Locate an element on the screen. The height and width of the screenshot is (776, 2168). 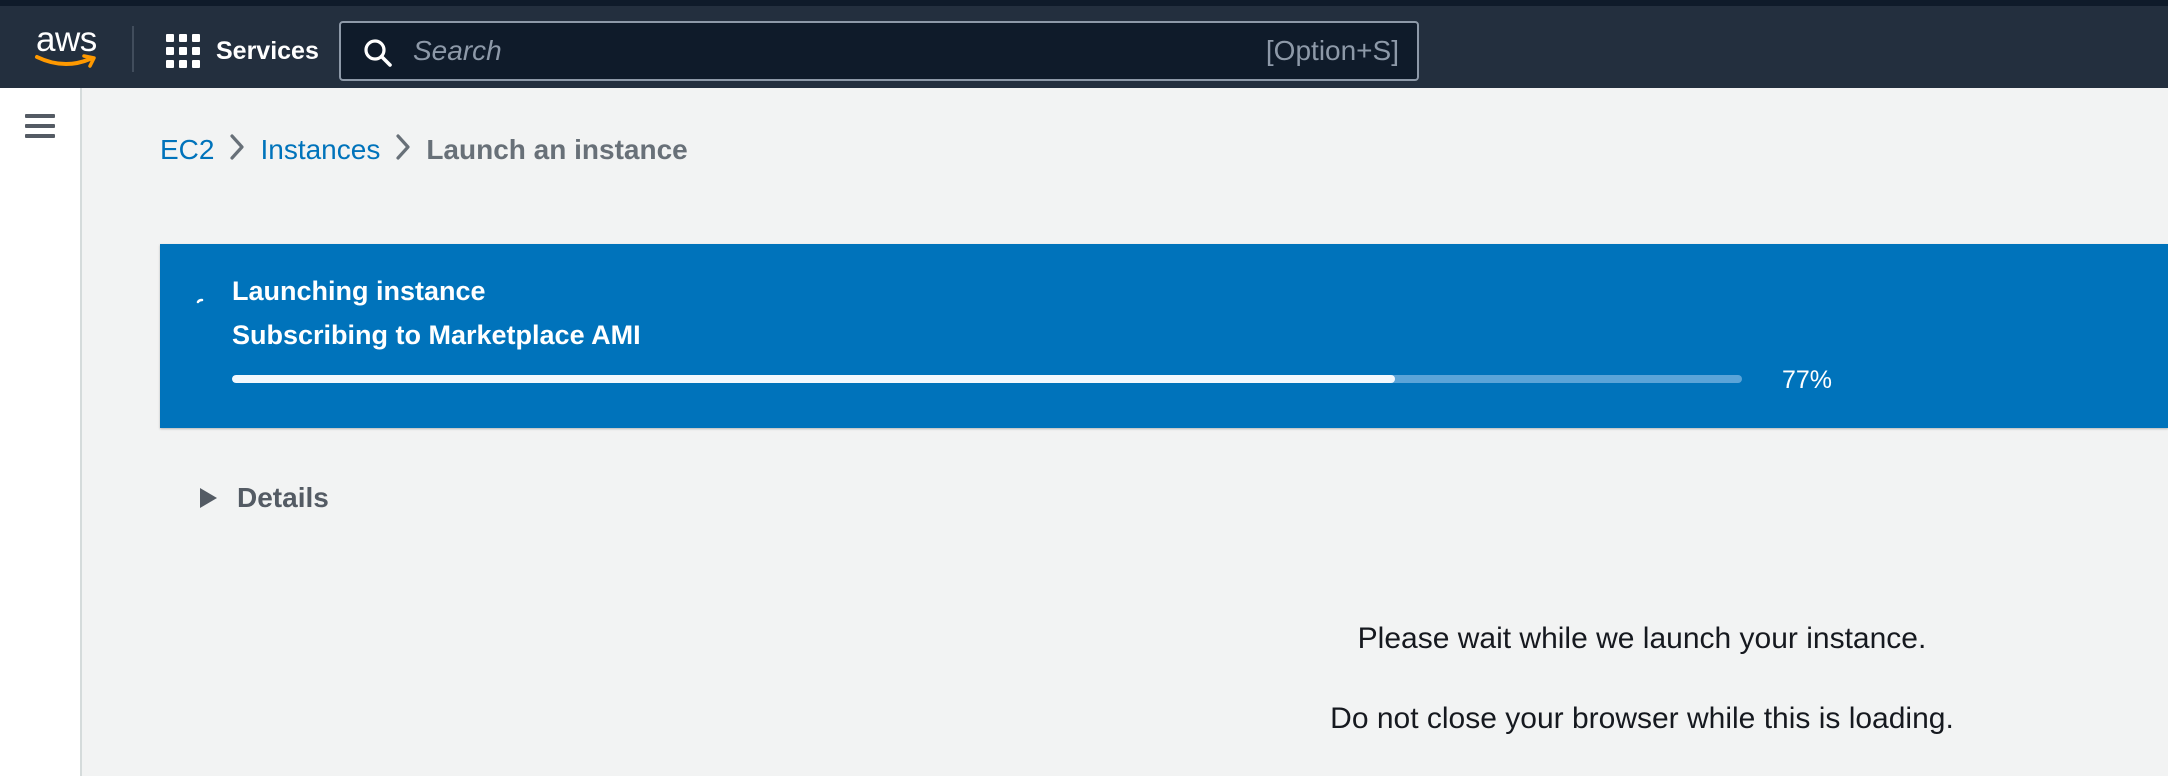
progress-bar is located at coordinates (987, 379).